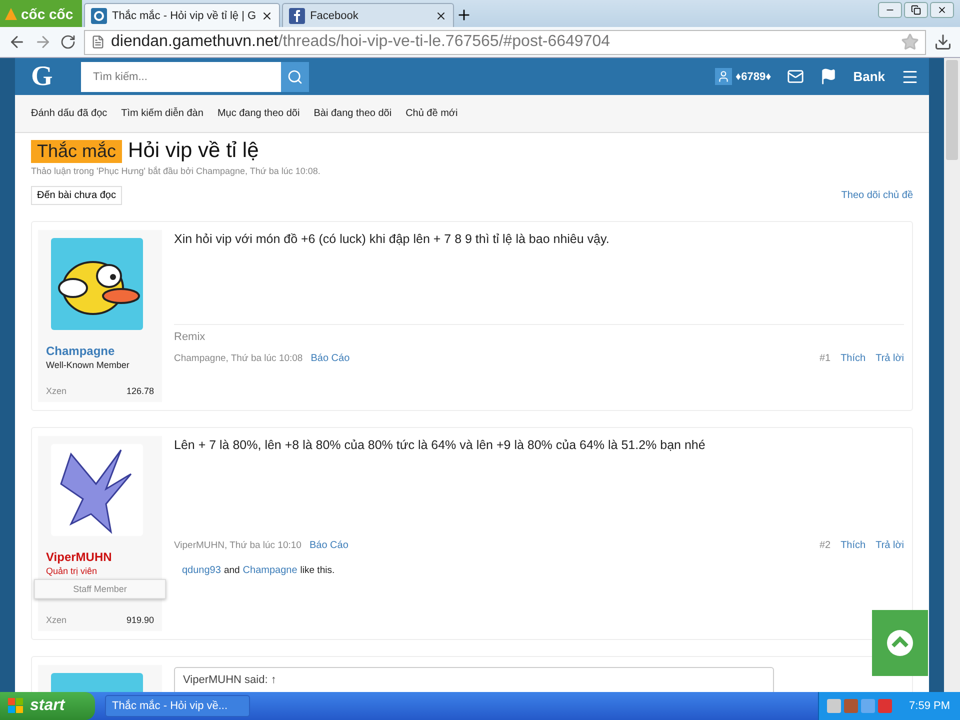 This screenshot has width=960, height=720. What do you see at coordinates (76, 195) in the screenshot?
I see `unread-button: Đến bài chưa đọc` at bounding box center [76, 195].